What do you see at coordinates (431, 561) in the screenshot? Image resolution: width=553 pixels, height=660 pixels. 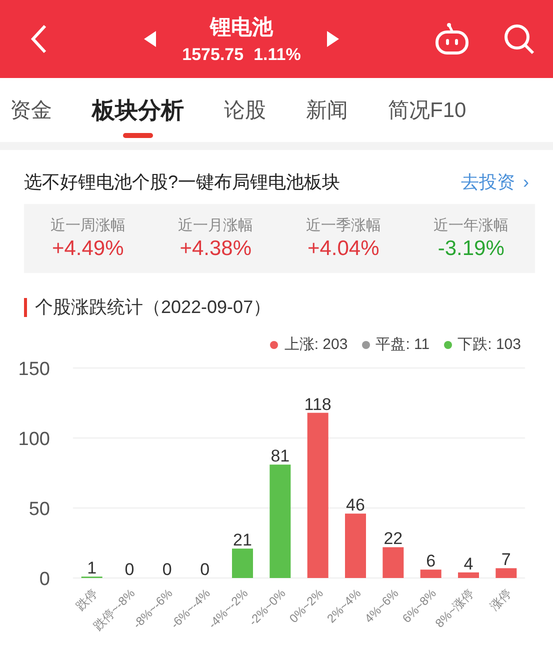 I see `bar-value-label: 6` at bounding box center [431, 561].